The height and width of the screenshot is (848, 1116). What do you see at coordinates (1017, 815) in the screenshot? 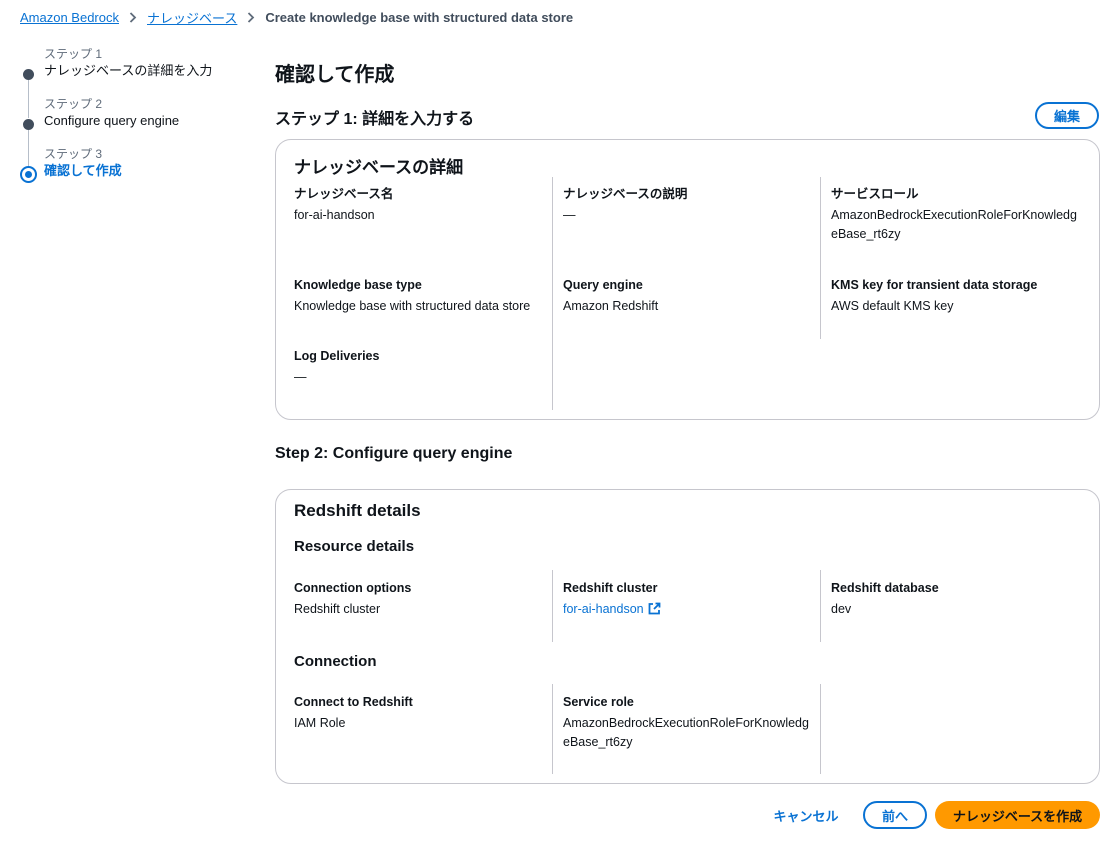
I see `create-knowledge-base-button: ナレッジベースを作成` at bounding box center [1017, 815].